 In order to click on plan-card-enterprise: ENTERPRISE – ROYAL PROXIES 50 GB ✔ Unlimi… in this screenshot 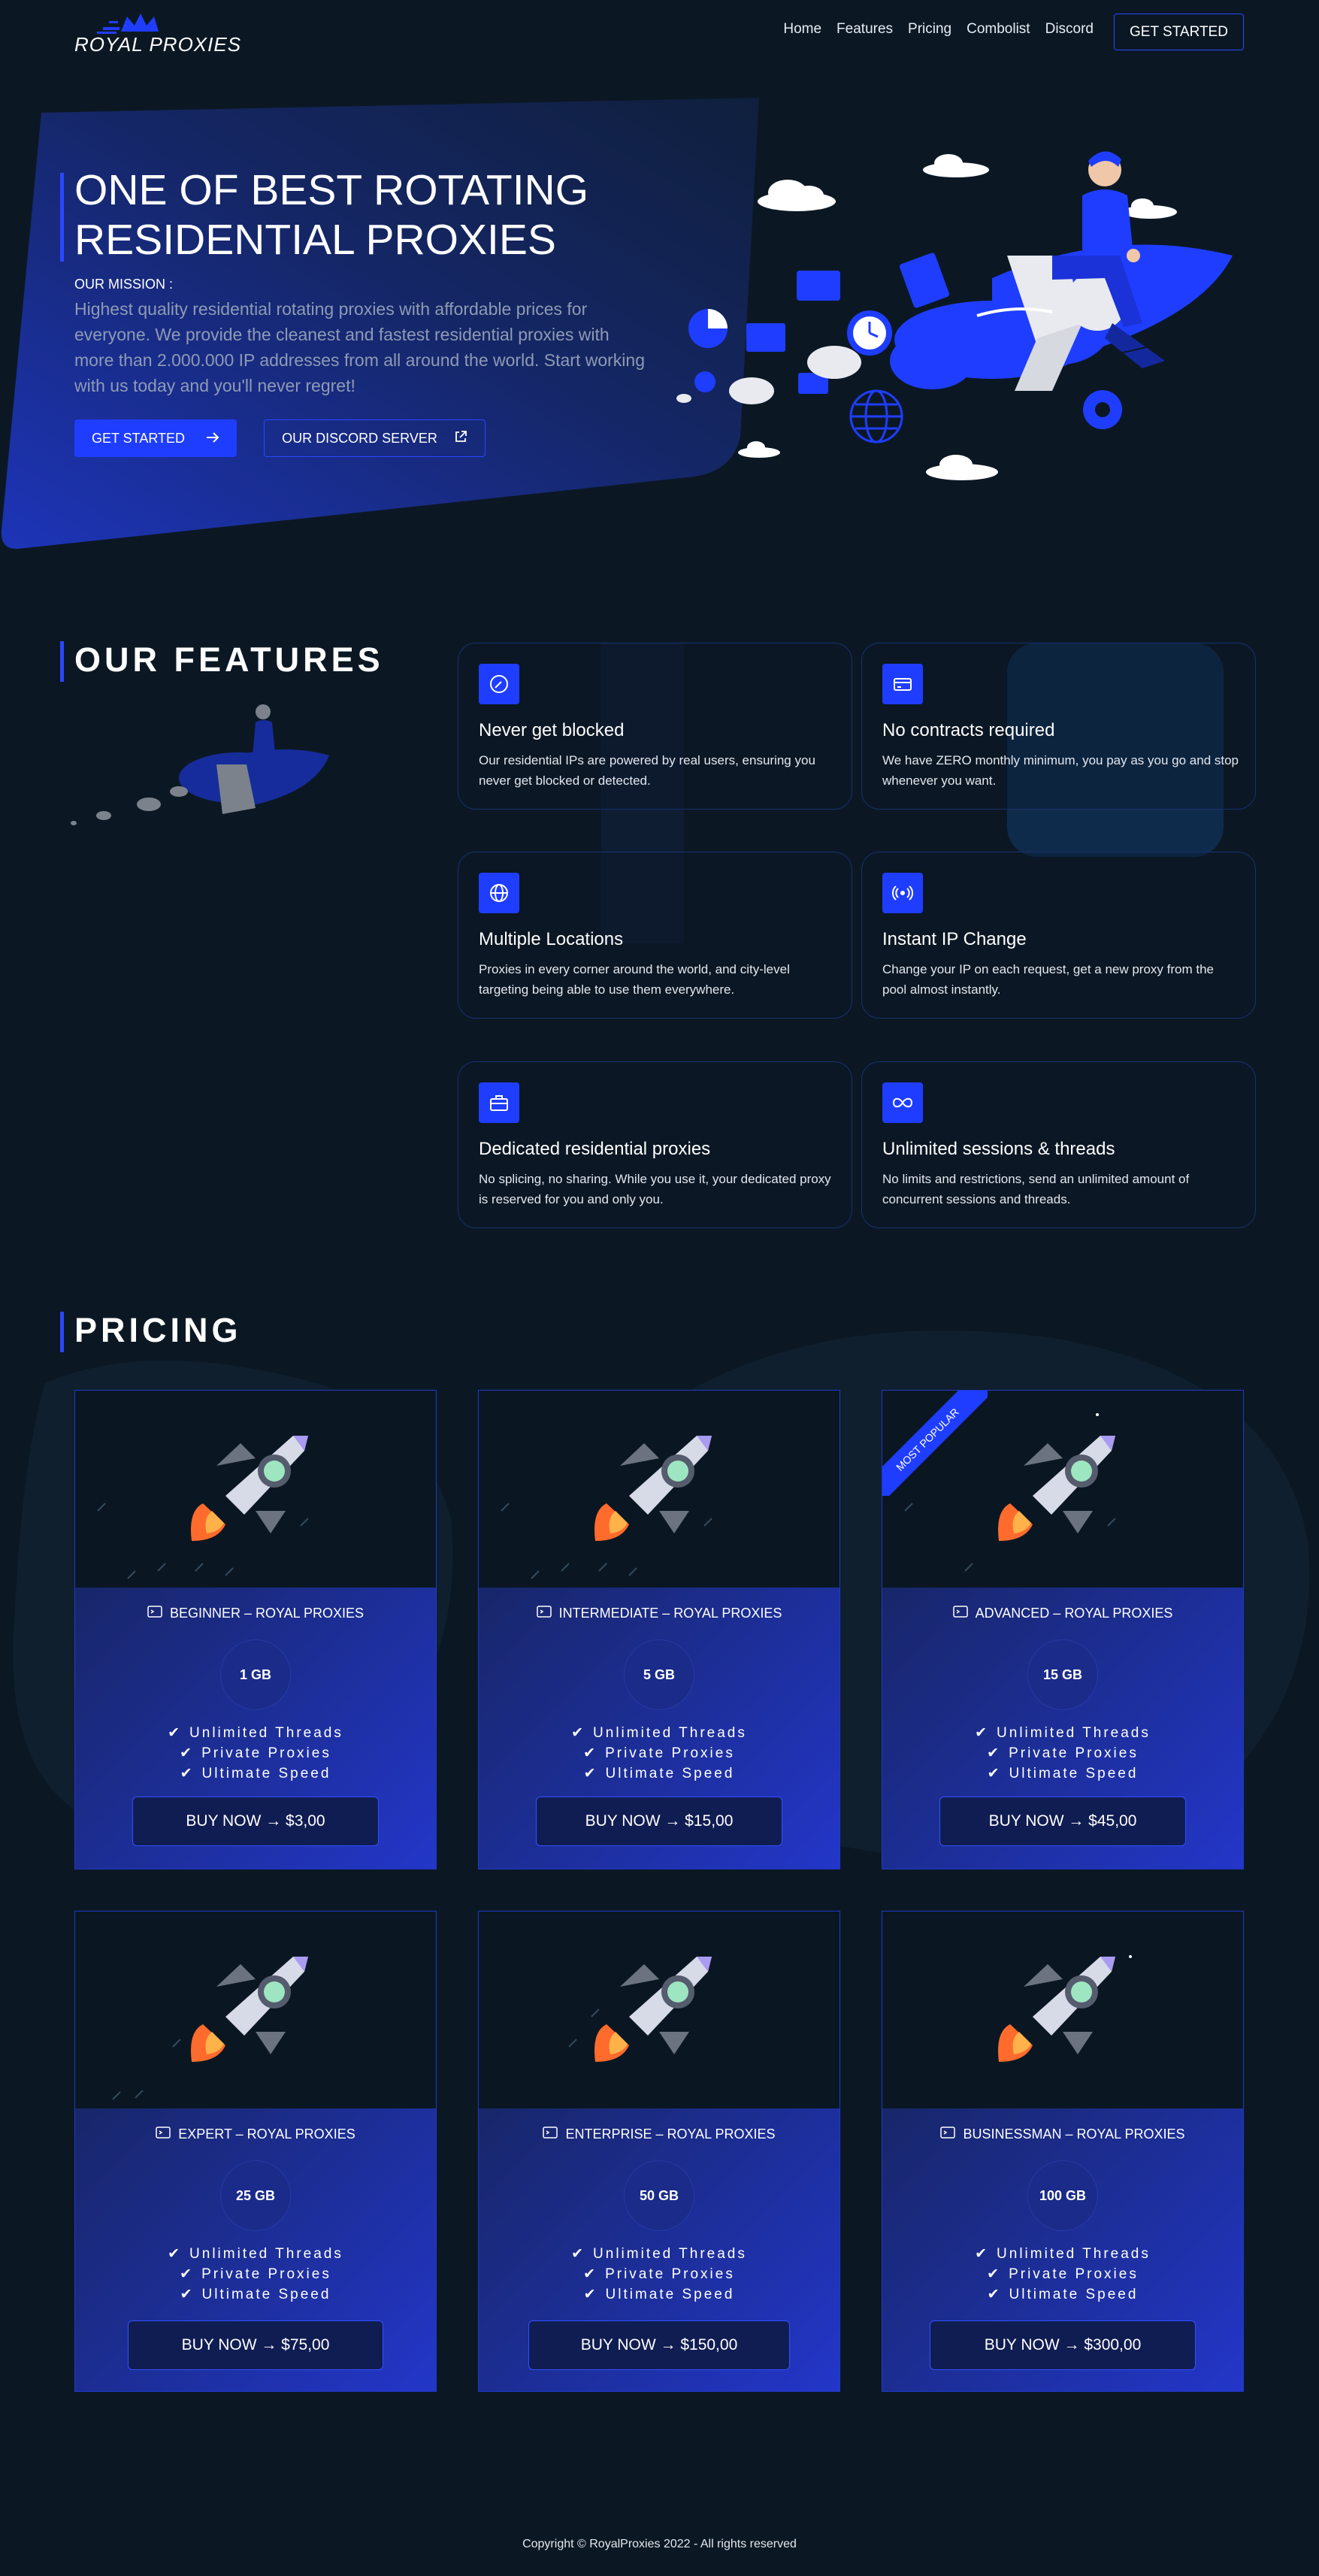, I will do `click(659, 2151)`.